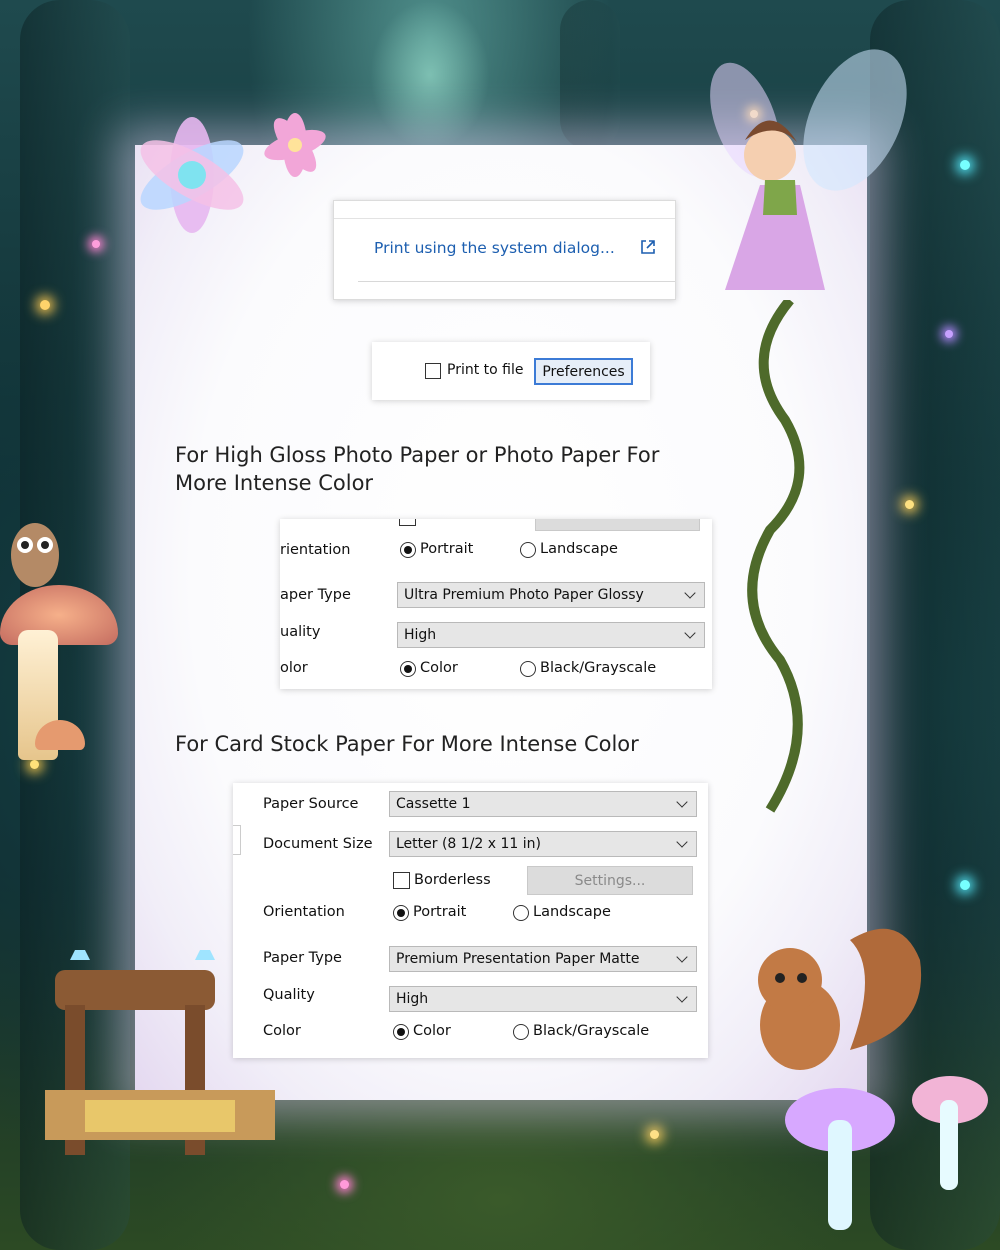 The image size is (1000, 1250). I want to click on orientation-label: rientation, so click(315, 550).